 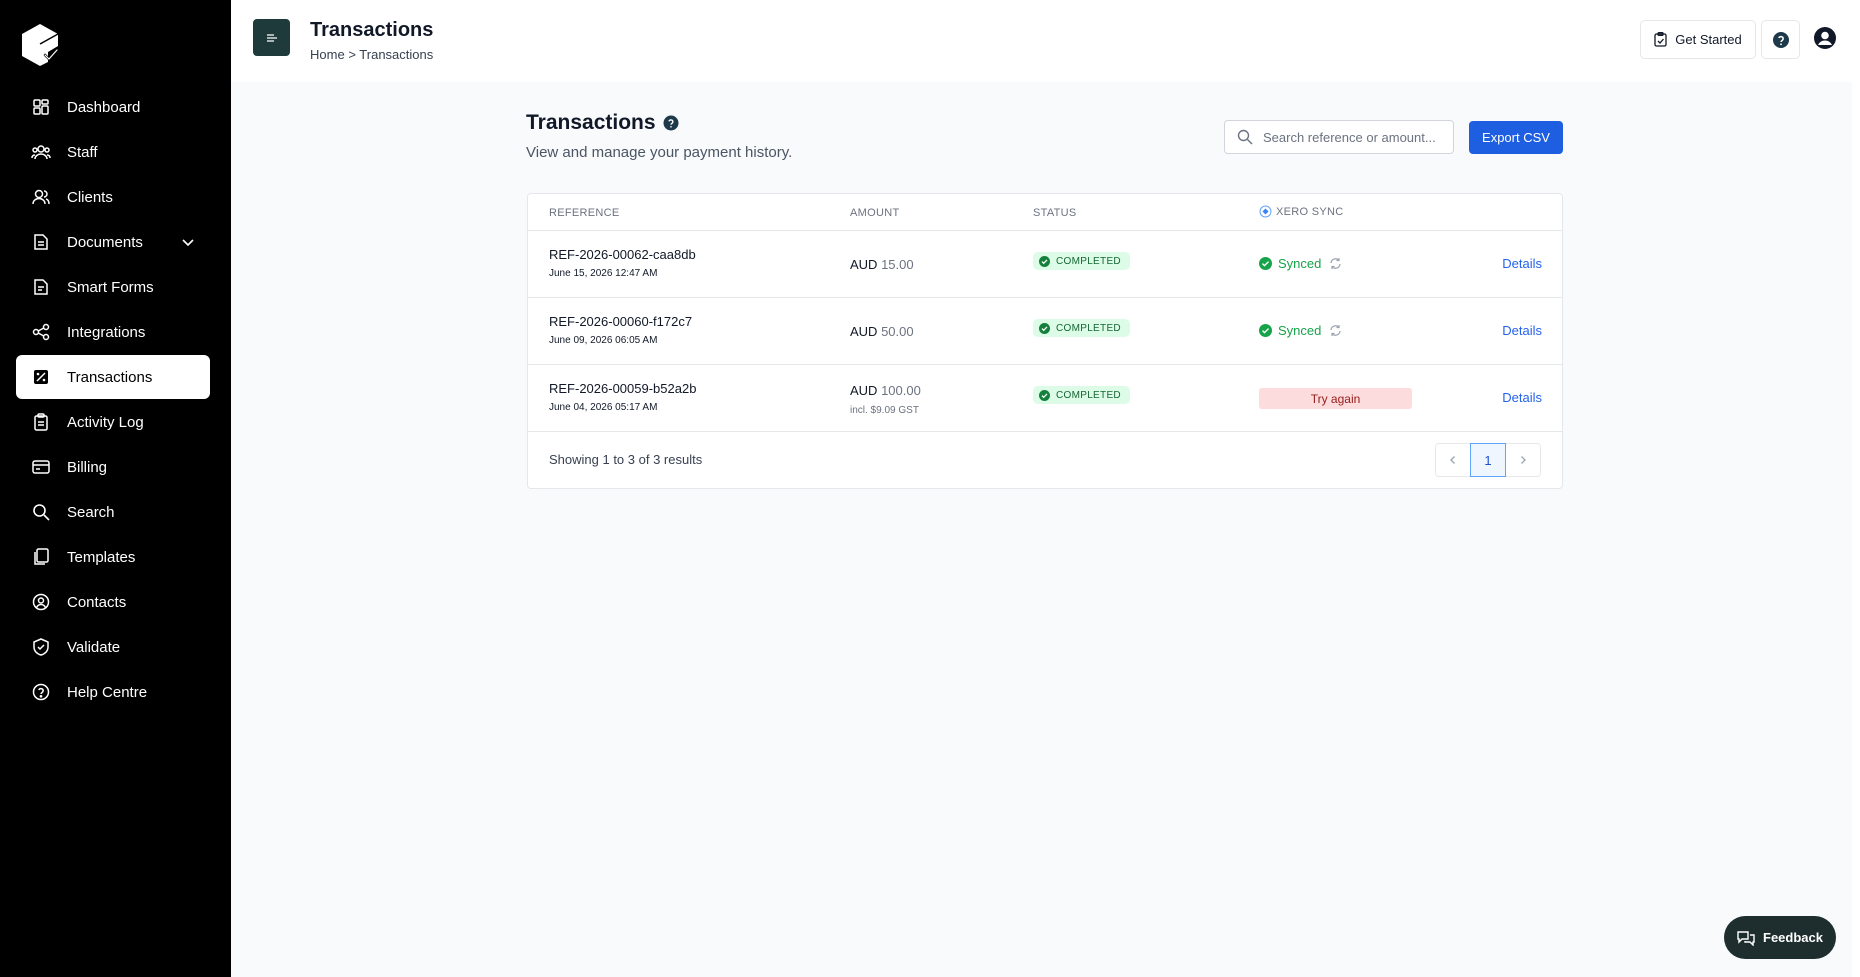 What do you see at coordinates (1523, 460) in the screenshot?
I see `next-page-button` at bounding box center [1523, 460].